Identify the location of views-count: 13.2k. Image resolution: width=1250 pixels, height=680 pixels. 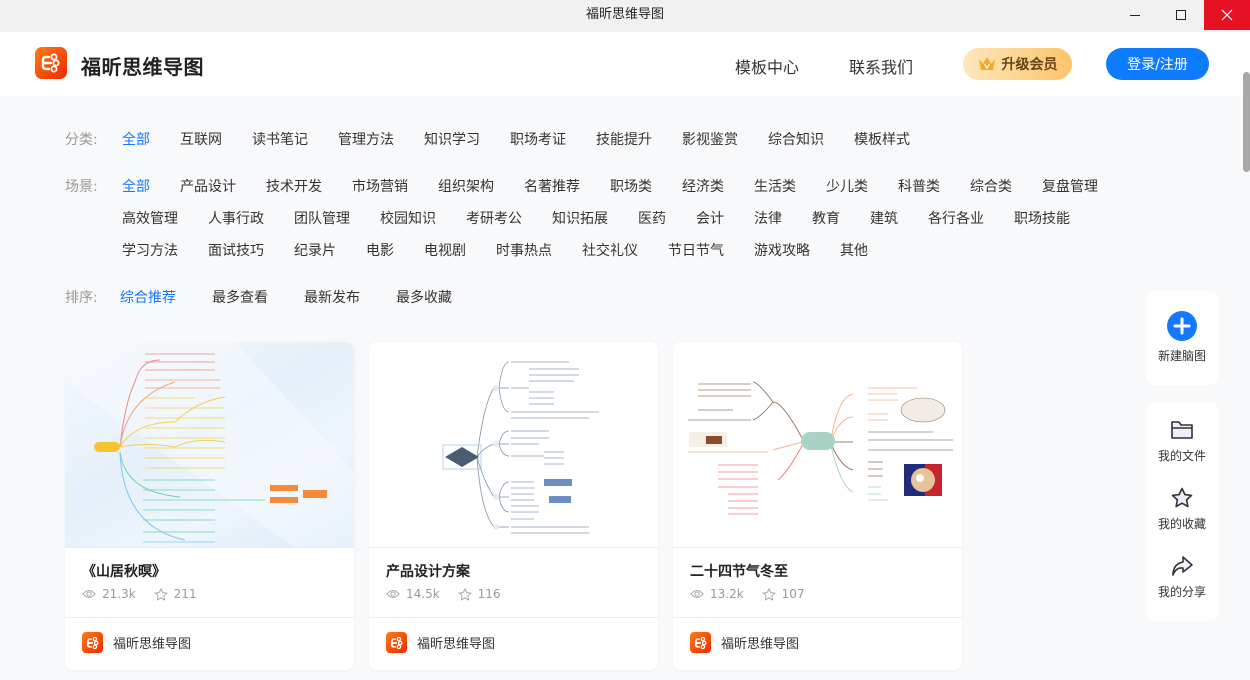
(727, 594).